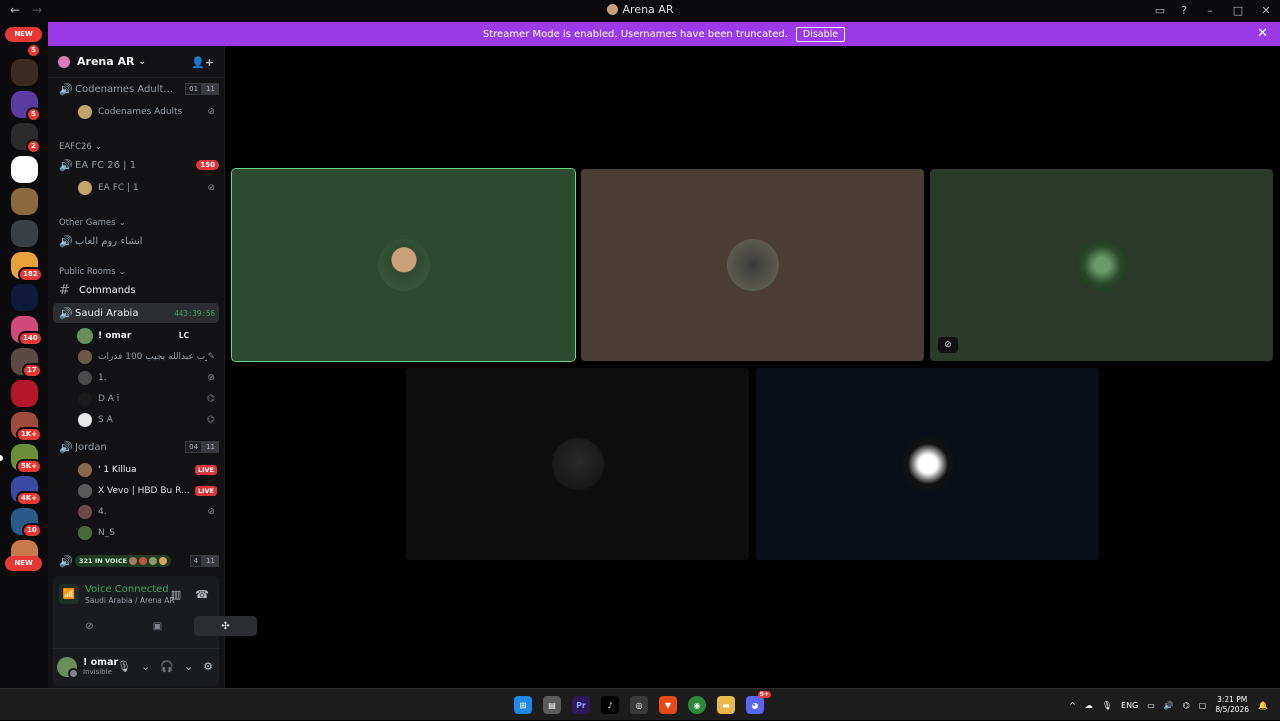 Image resolution: width=1280 pixels, height=721 pixels. What do you see at coordinates (69, 594) in the screenshot?
I see `signal-icon: 📶` at bounding box center [69, 594].